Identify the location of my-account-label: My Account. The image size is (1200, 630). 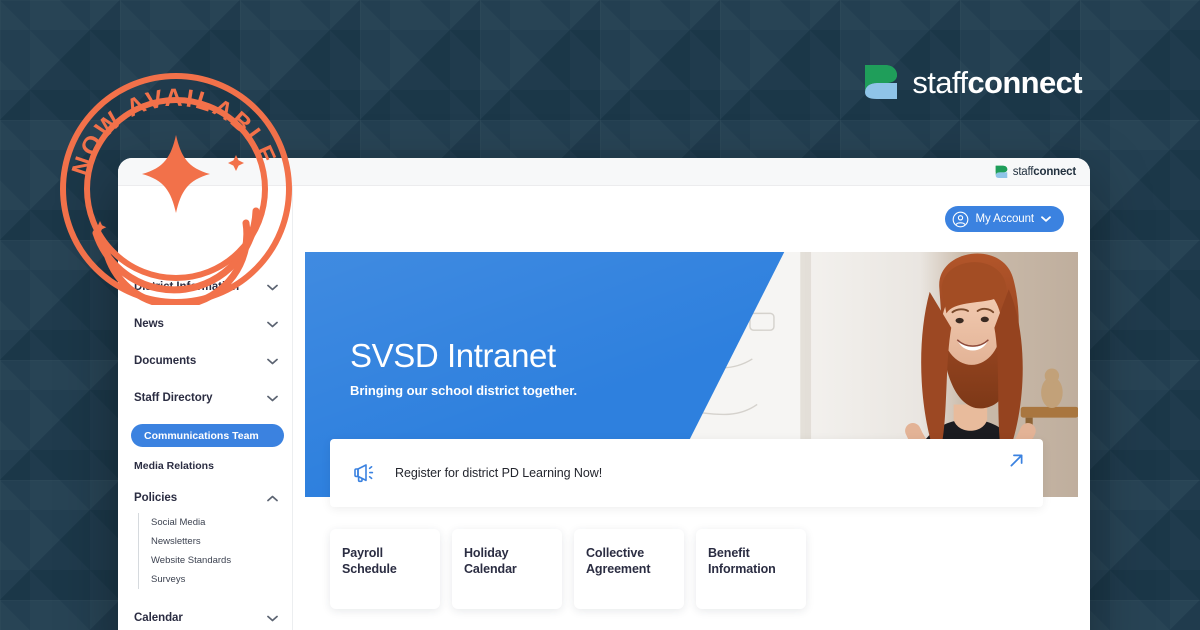
(1005, 219).